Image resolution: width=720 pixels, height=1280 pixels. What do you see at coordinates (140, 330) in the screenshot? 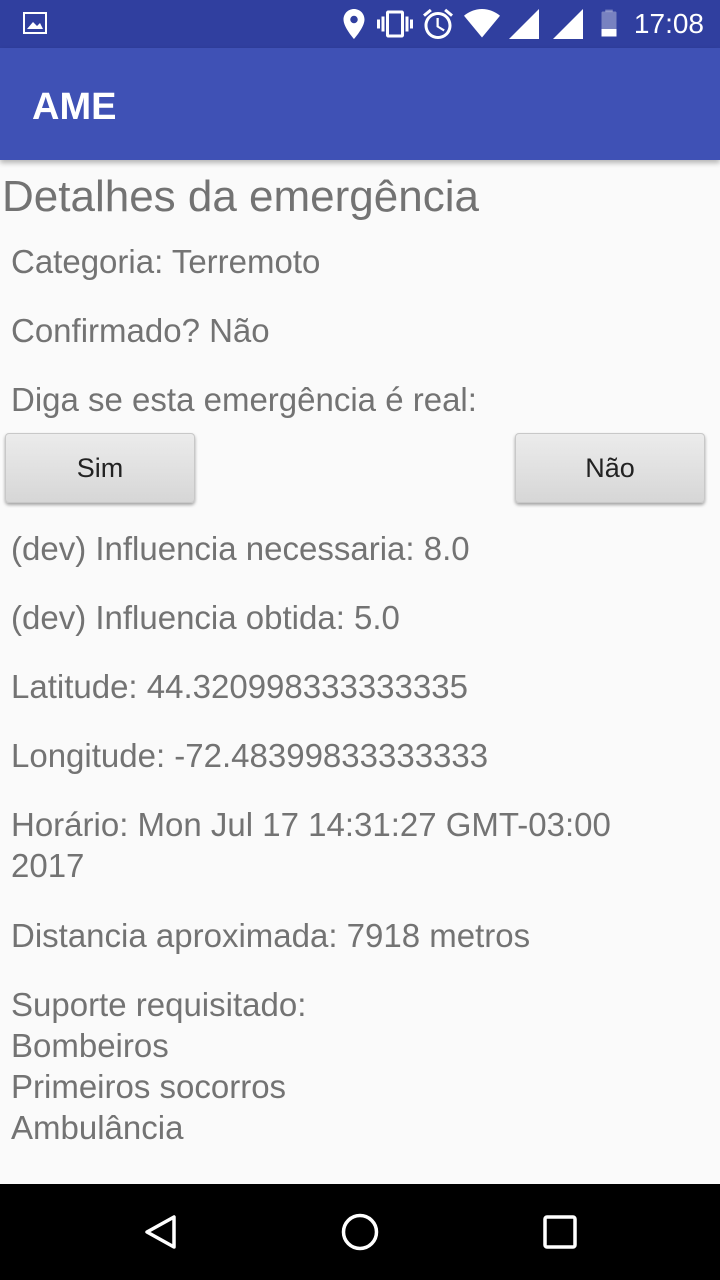
I see `confirmed-text: Confirmado? Não` at bounding box center [140, 330].